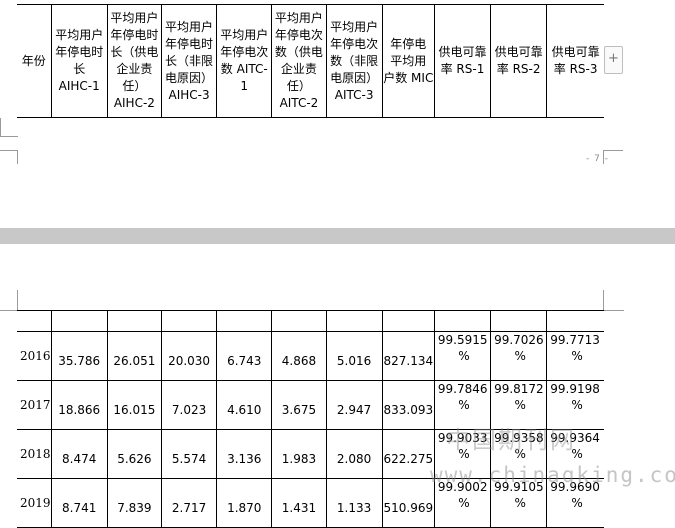  I want to click on header-cell-year: 年份, so click(34, 61).